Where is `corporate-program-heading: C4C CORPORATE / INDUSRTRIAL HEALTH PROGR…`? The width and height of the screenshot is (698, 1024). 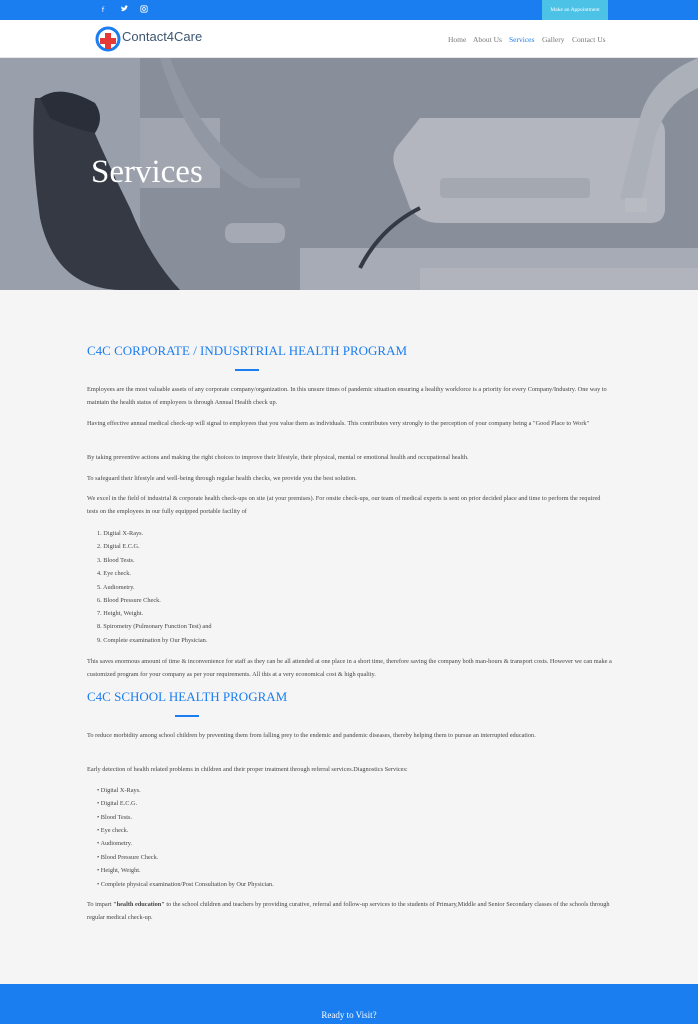
corporate-program-heading: C4C CORPORATE / INDUSRTRIAL HEALTH PROGR… is located at coordinates (247, 350).